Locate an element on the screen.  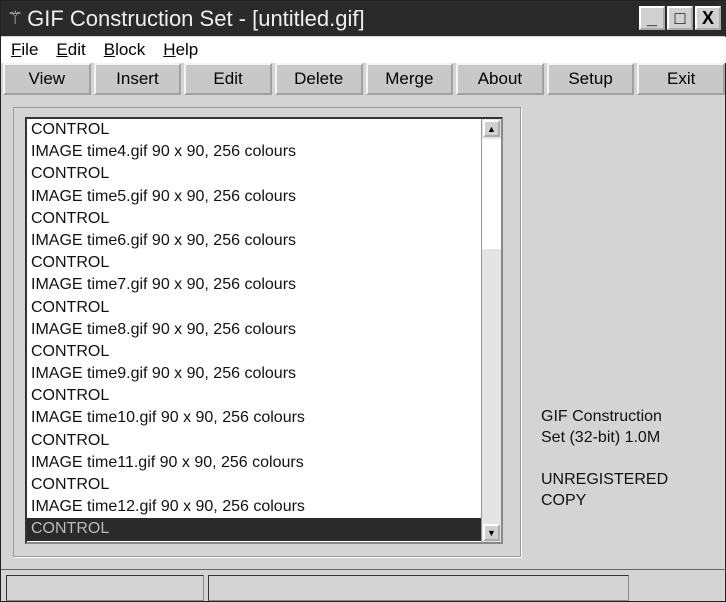
close-button: X is located at coordinates (708, 18).